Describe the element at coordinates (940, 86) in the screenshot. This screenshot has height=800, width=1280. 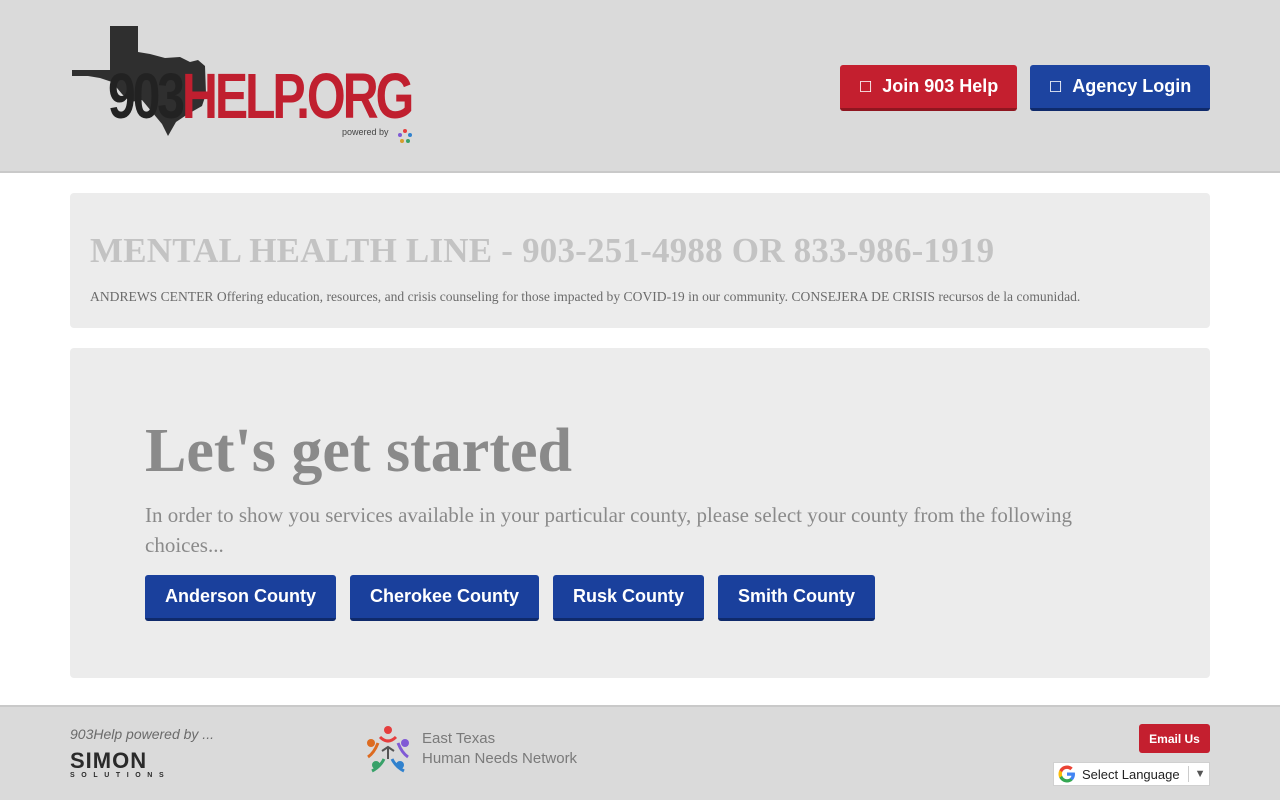
I see `join-label: Join 903 Help` at that location.